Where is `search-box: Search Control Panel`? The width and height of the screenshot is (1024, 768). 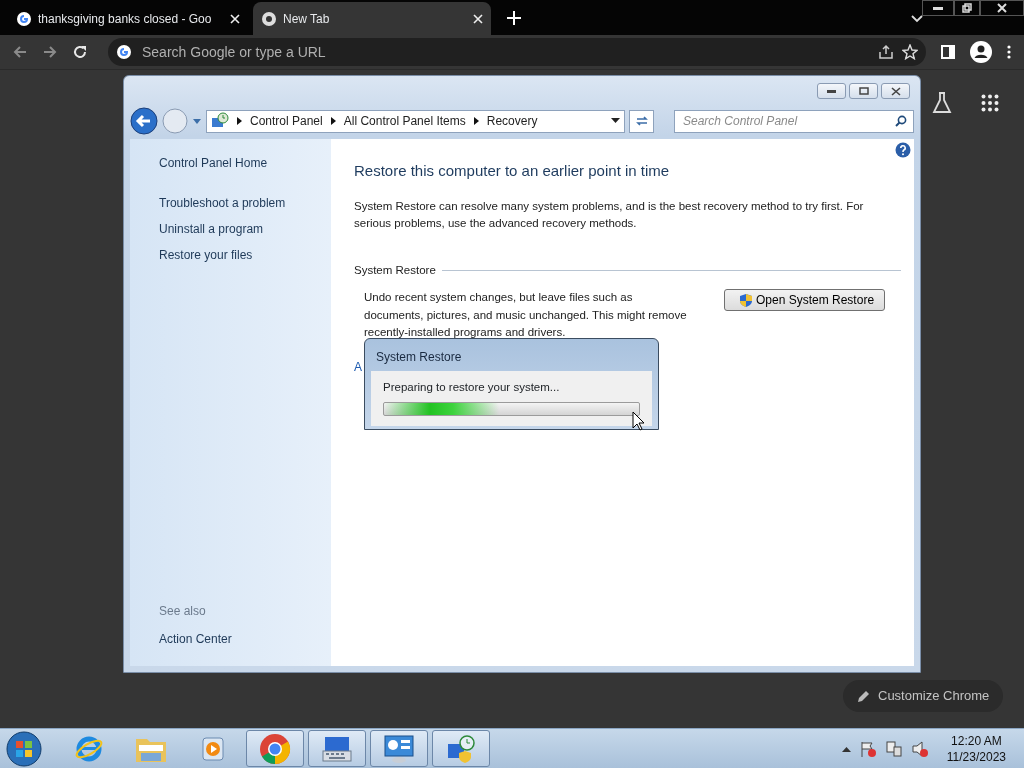 search-box: Search Control Panel is located at coordinates (794, 121).